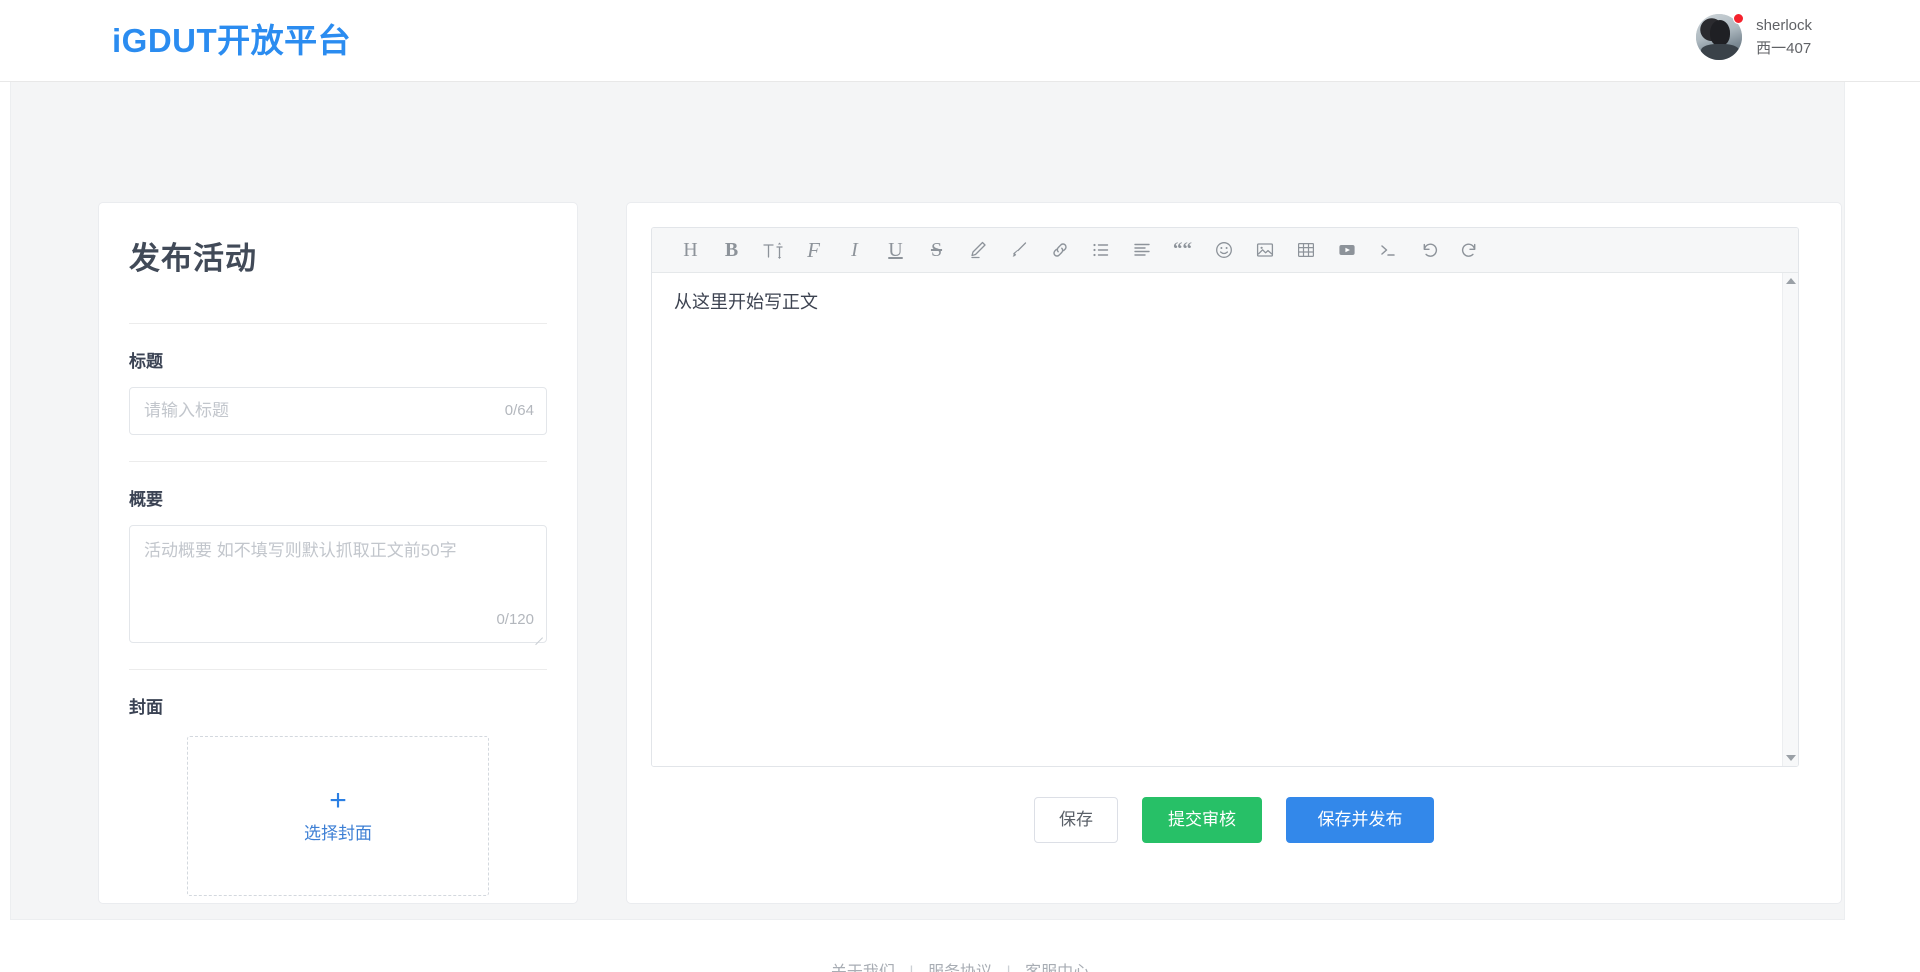 The width and height of the screenshot is (1920, 972). I want to click on footer-links: 关于我们 | 服务协议 | 客服中心, so click(960, 946).